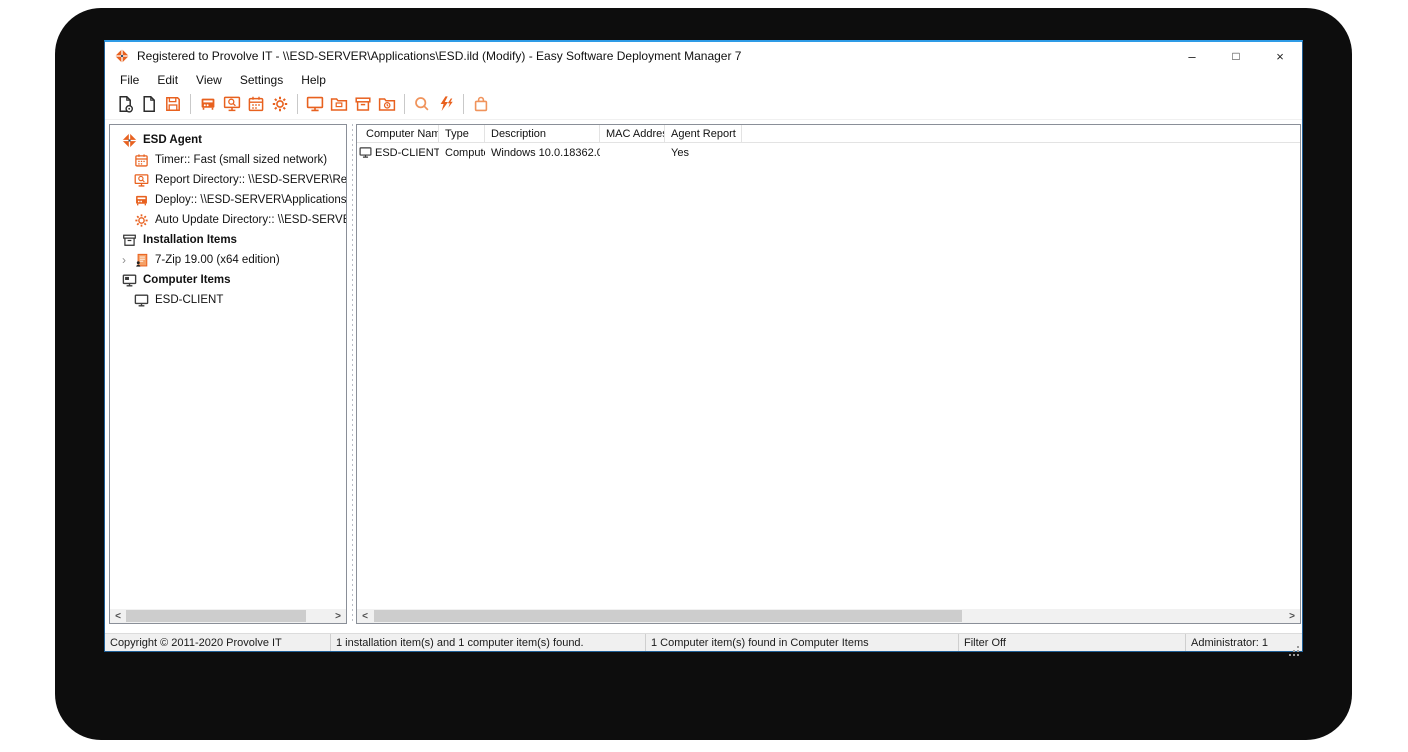  I want to click on folder-clock-icon, so click(387, 104).